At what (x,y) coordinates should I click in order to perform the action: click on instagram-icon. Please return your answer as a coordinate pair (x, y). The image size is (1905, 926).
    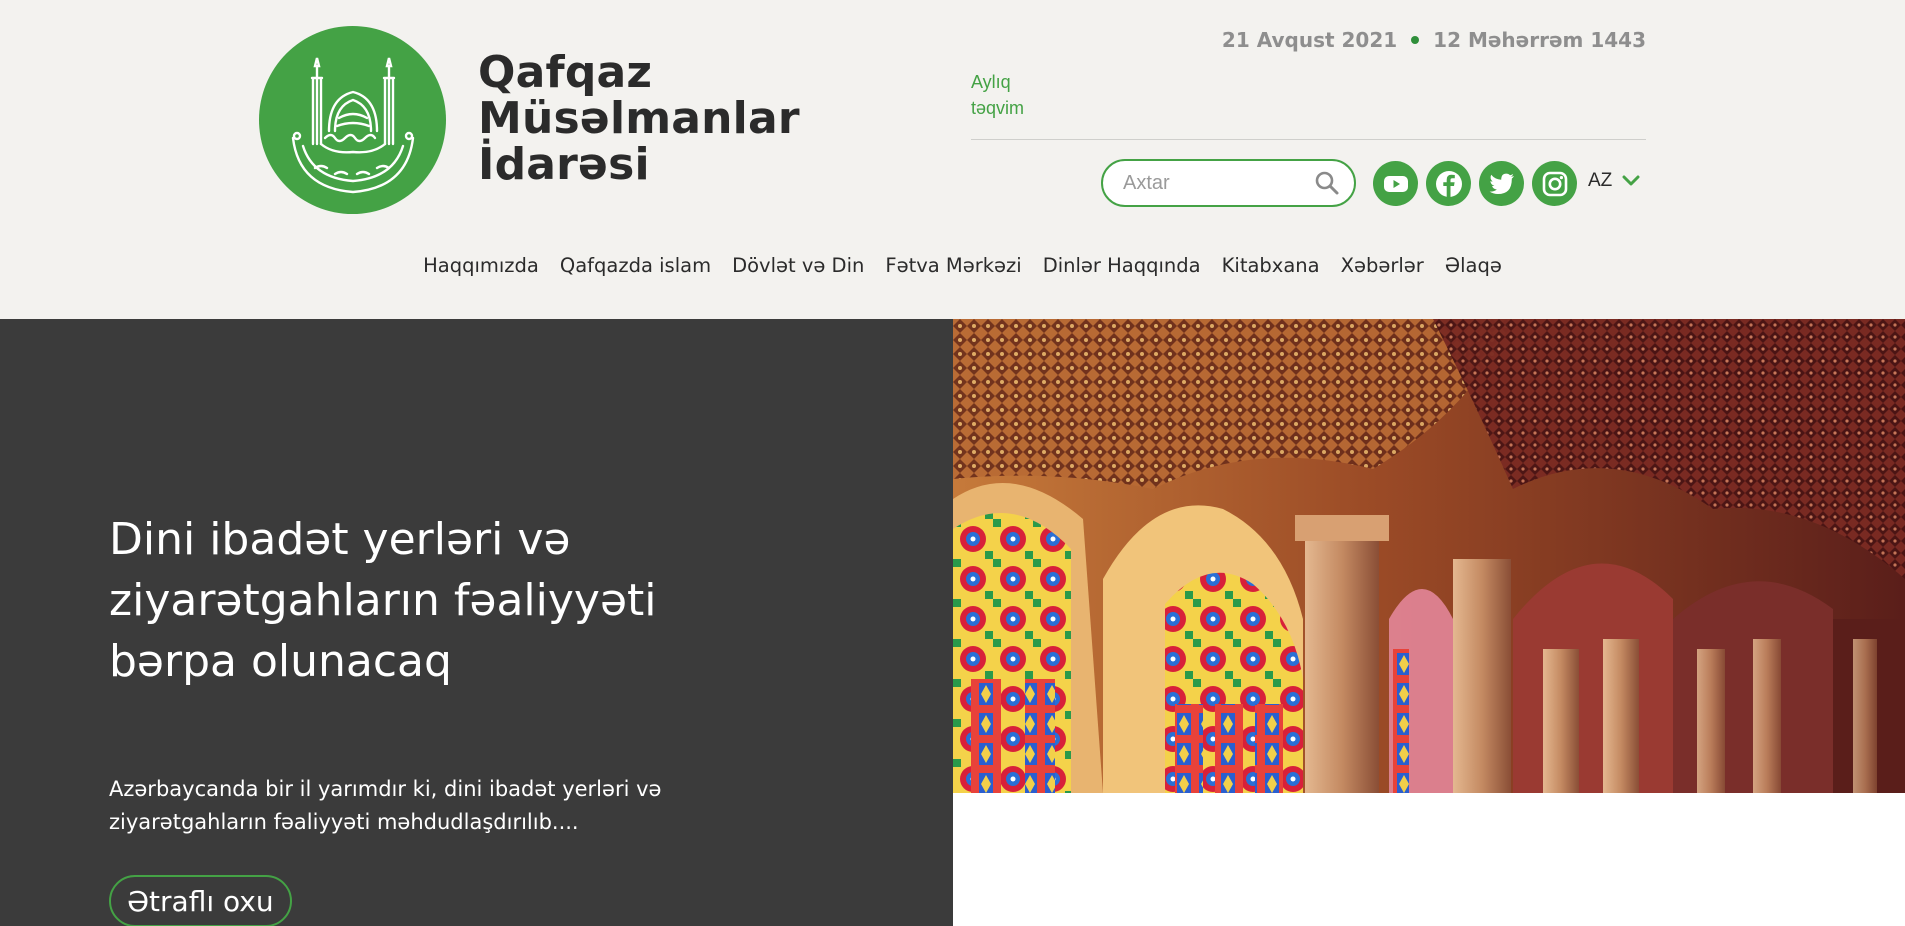
    Looking at the image, I should click on (1554, 183).